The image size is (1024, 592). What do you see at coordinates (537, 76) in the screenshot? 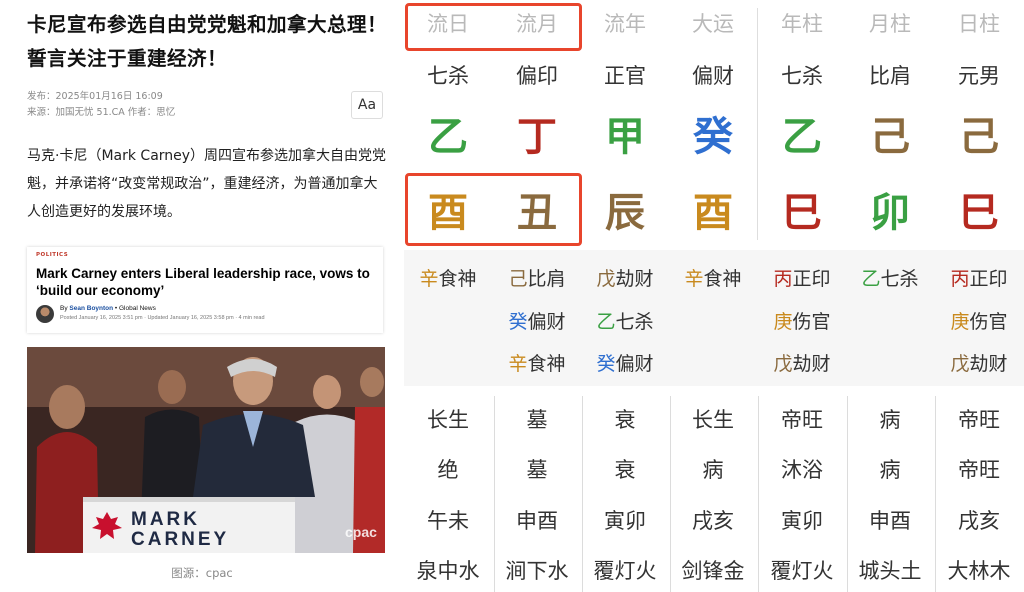
I see `ten-god-label: 偏印` at bounding box center [537, 76].